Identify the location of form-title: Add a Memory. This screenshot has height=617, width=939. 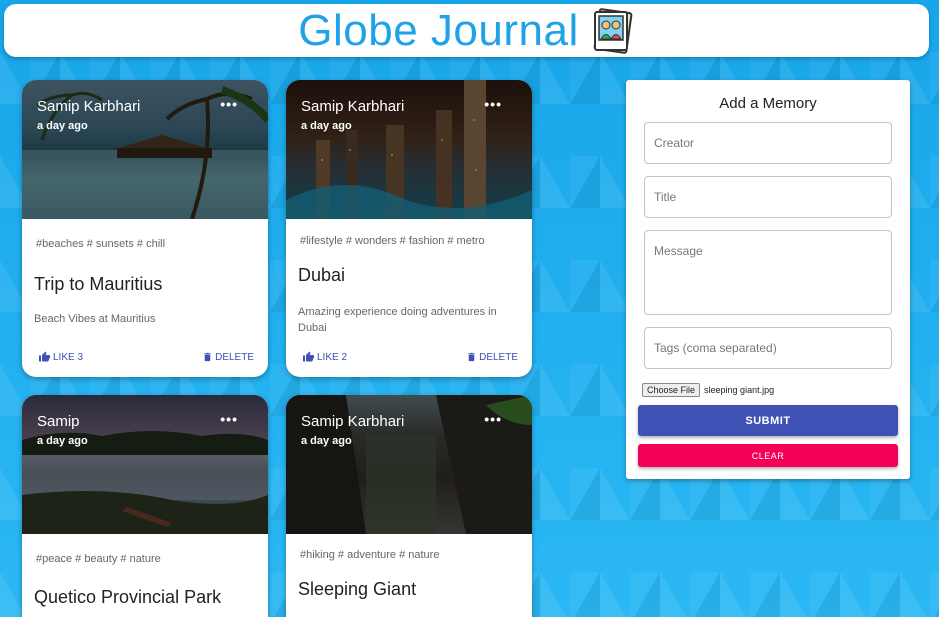
(768, 103).